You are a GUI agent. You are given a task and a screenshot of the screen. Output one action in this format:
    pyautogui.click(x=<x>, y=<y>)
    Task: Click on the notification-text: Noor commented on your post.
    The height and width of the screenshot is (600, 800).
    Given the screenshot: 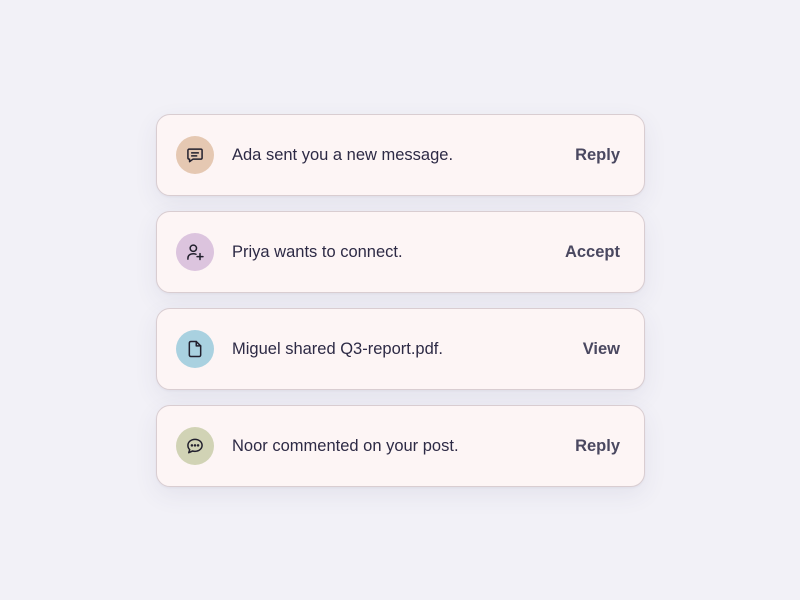 What is the action you would take?
    pyautogui.click(x=345, y=445)
    